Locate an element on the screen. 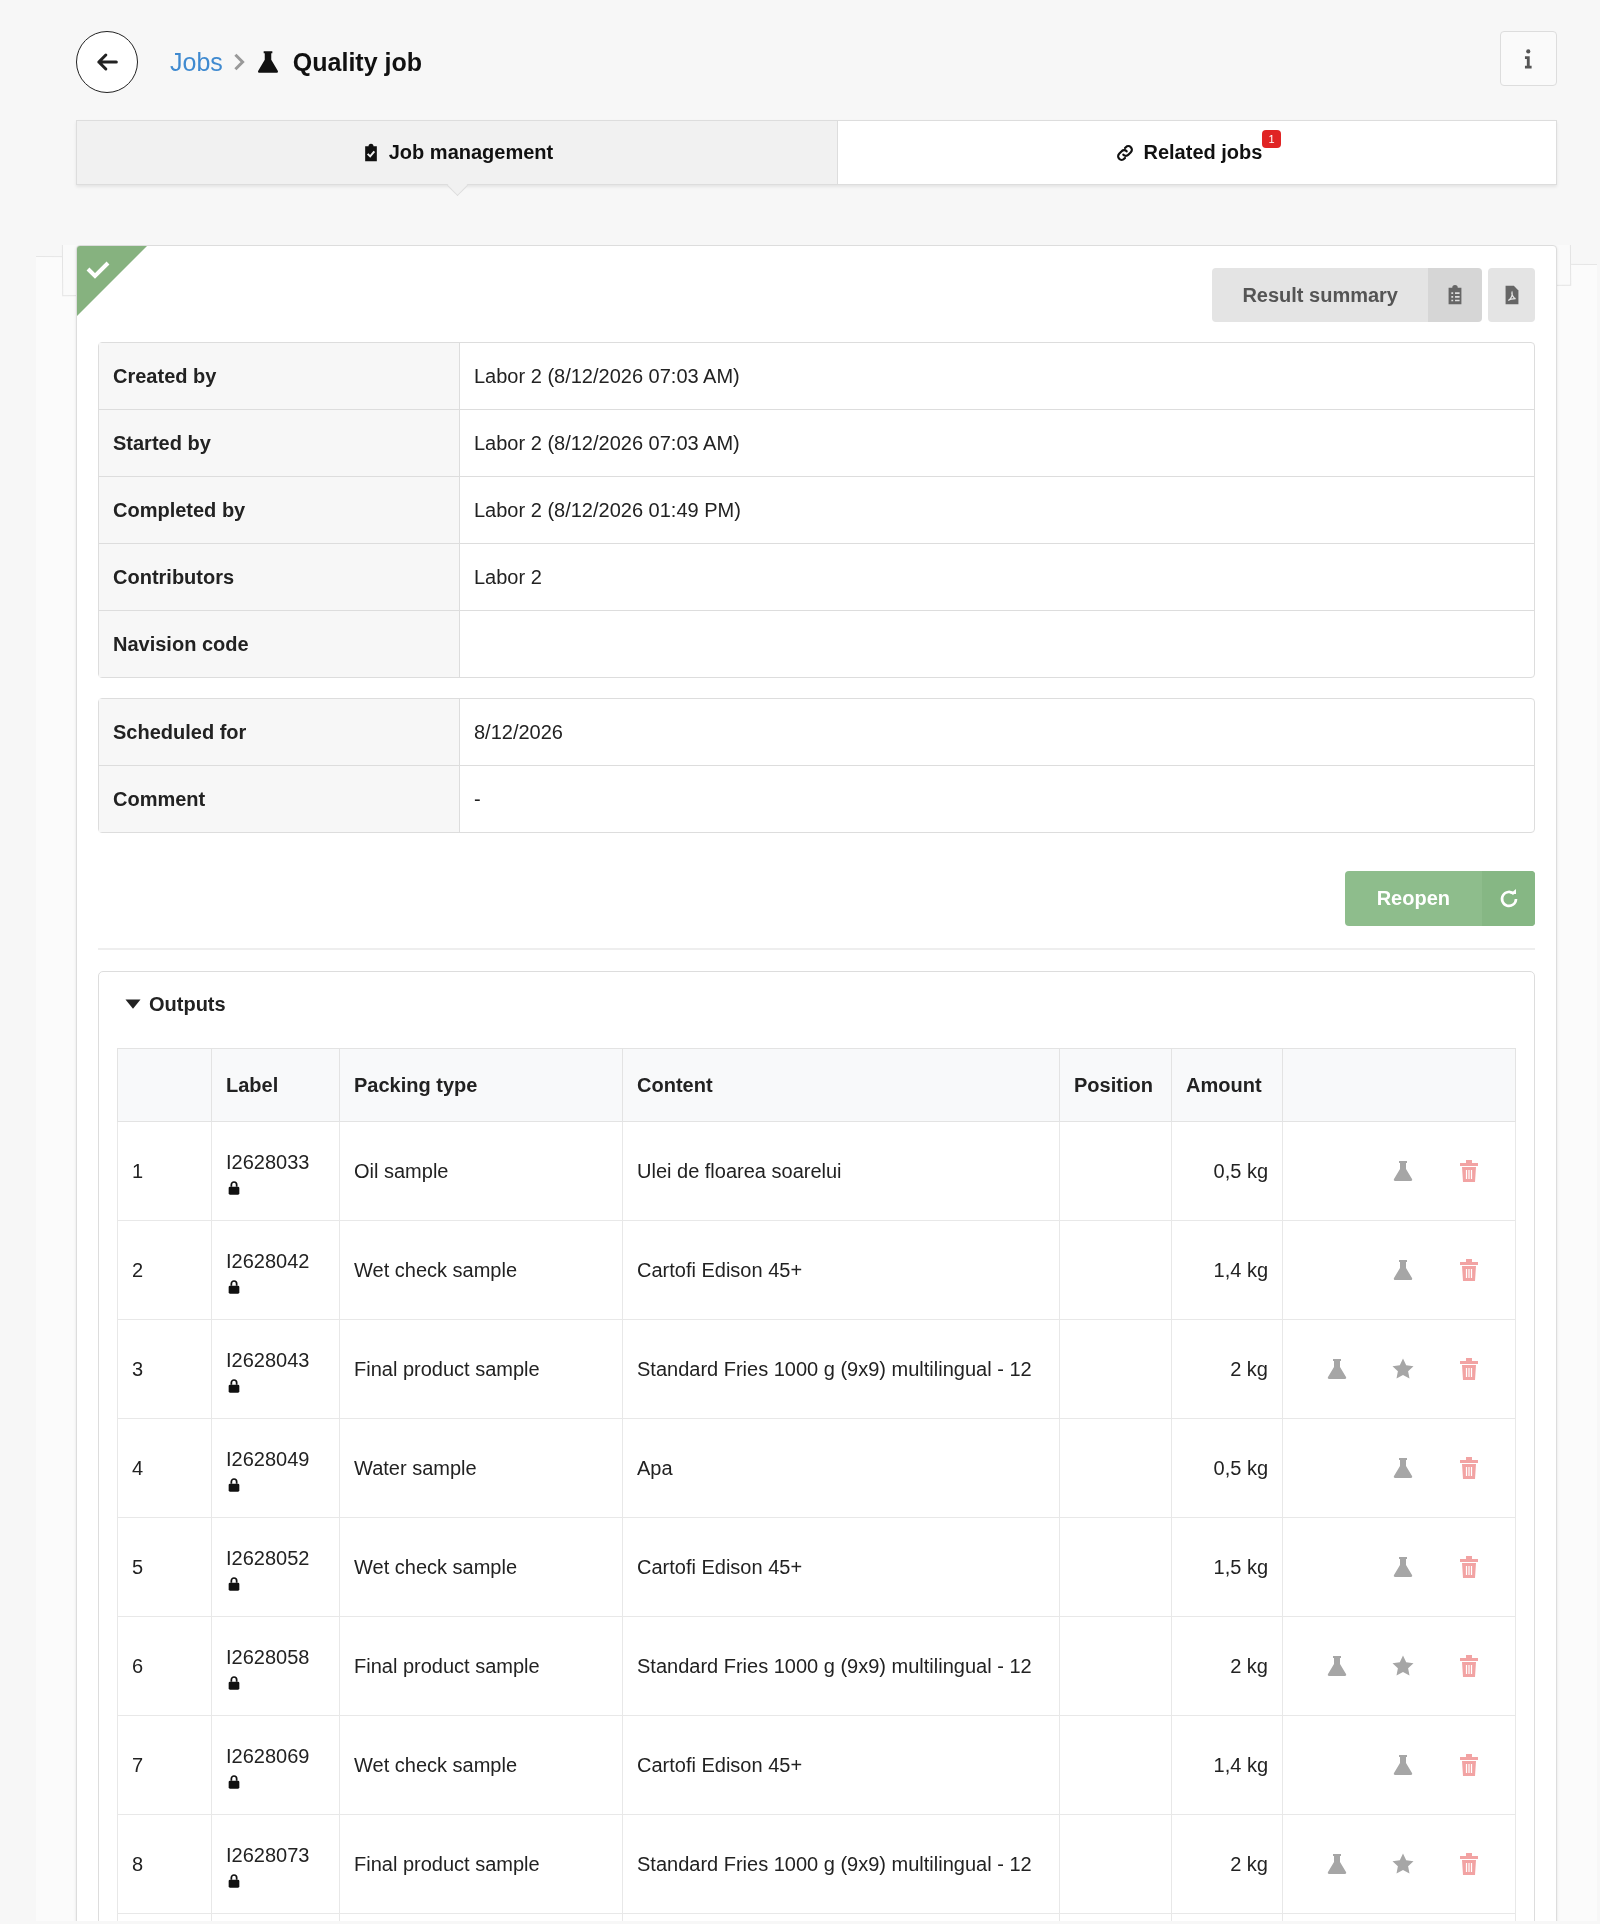 This screenshot has height=1924, width=1600. row-number: 8 is located at coordinates (138, 1864).